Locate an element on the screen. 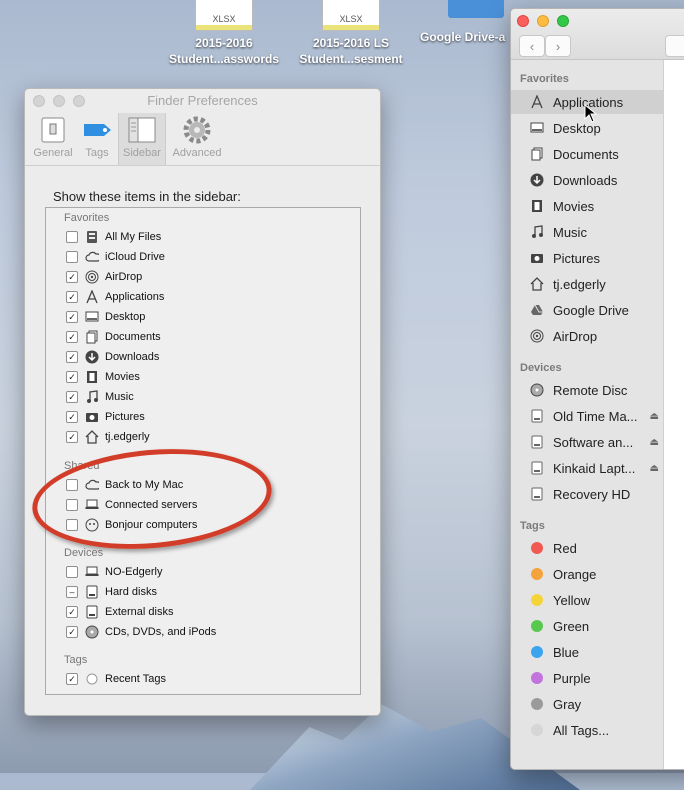  sidebar-item-documents: Documents is located at coordinates (587, 154).